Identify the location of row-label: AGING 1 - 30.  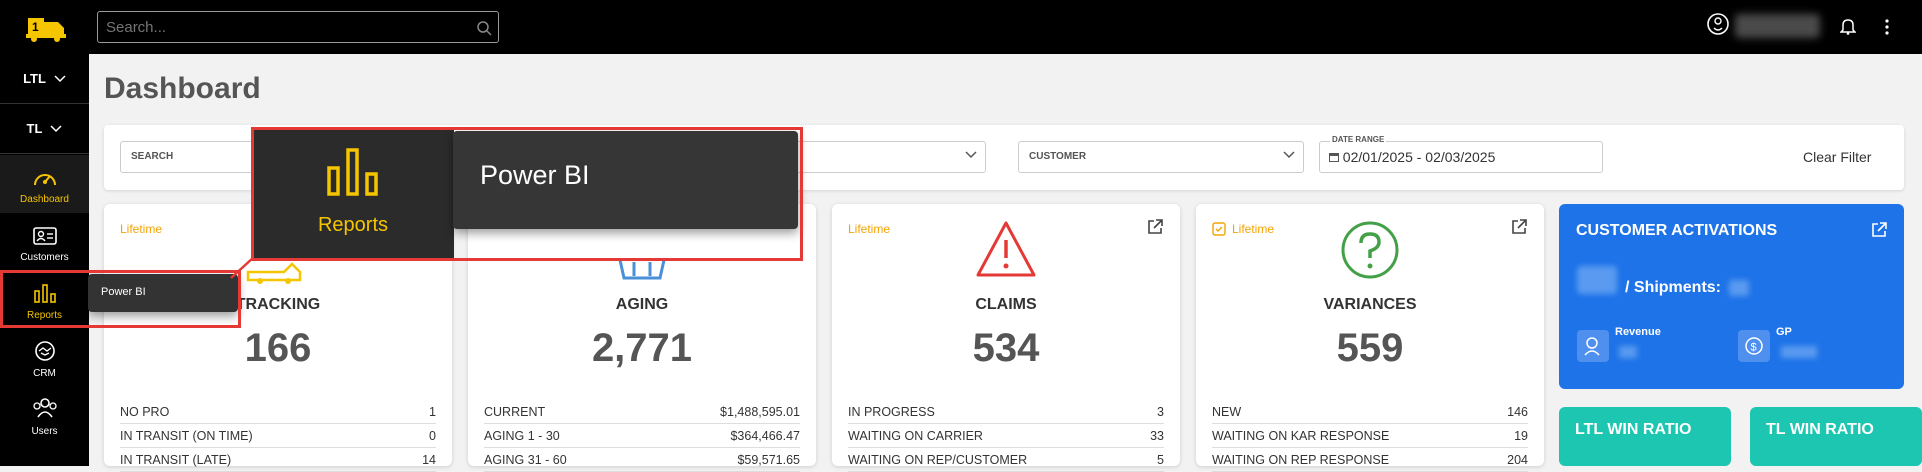
(522, 435).